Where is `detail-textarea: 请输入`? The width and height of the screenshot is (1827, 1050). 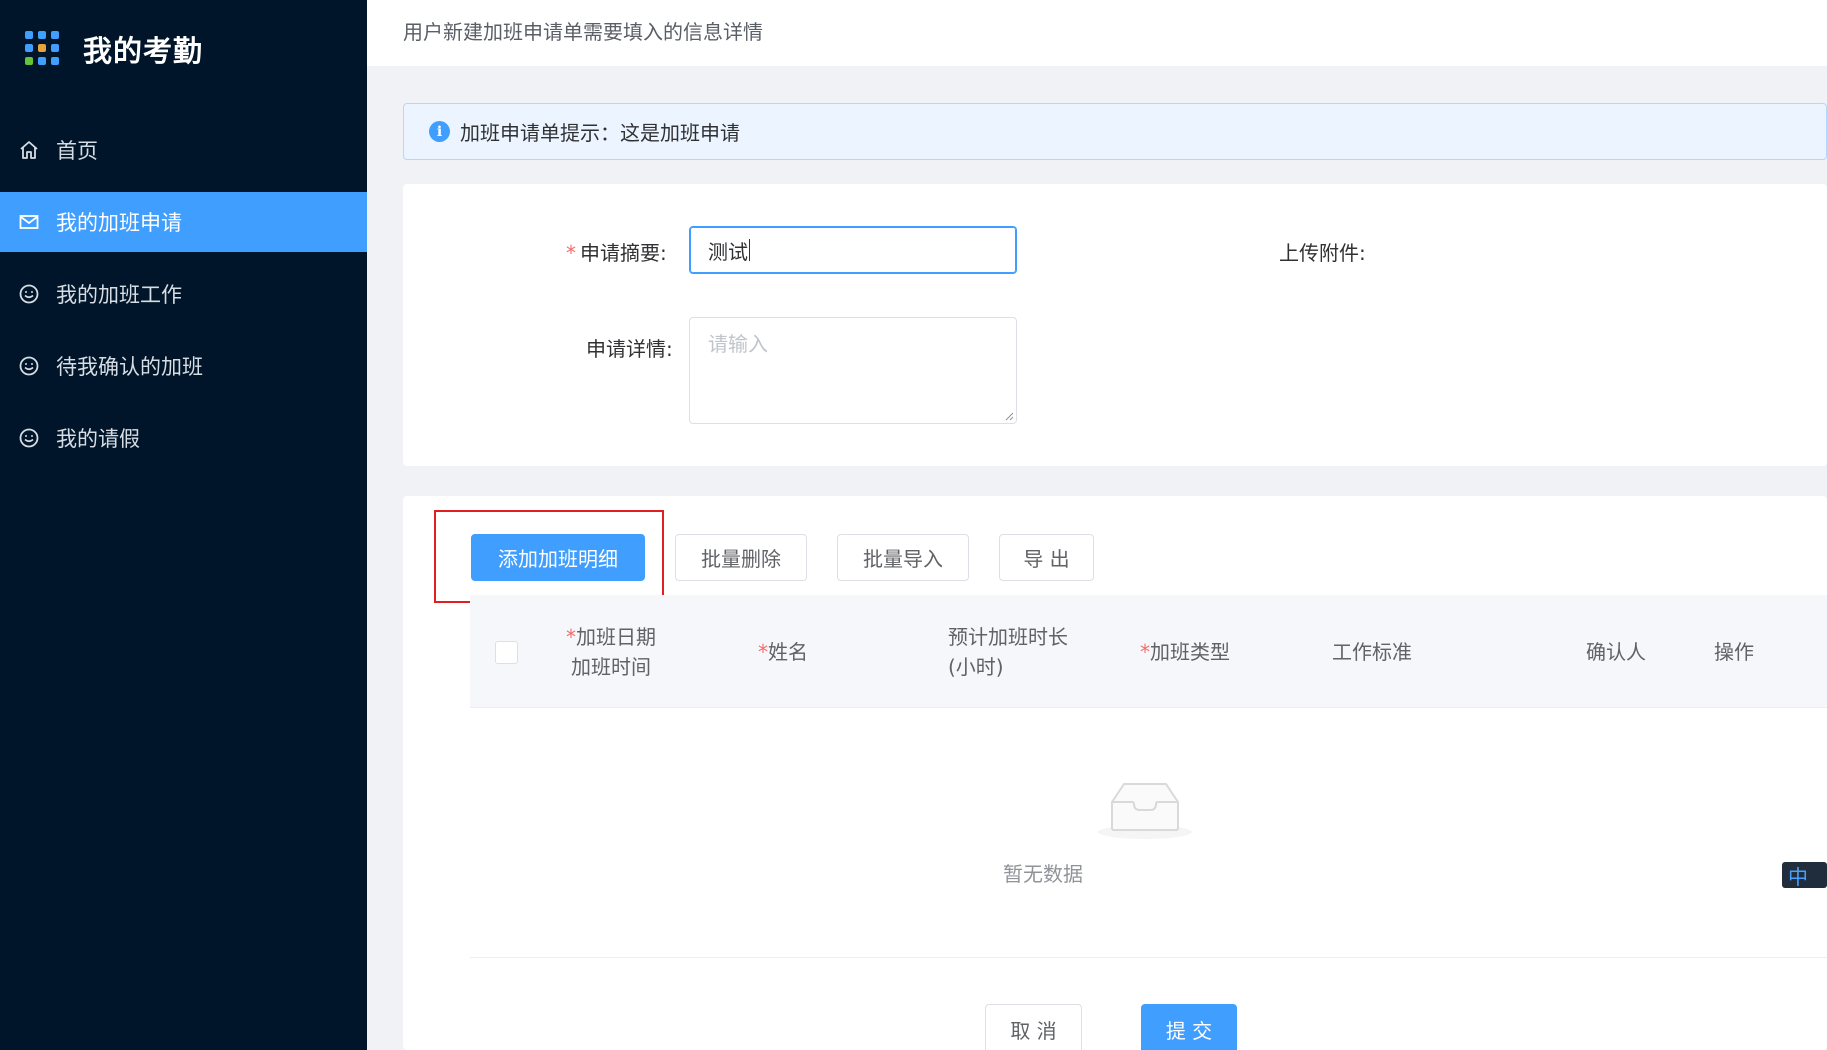 detail-textarea: 请输入 is located at coordinates (853, 370).